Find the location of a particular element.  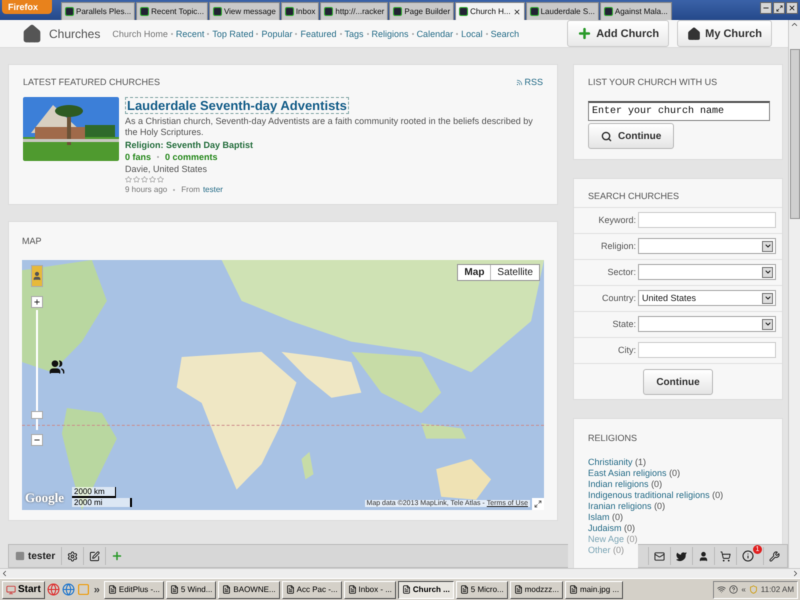

scroll-right-icon is located at coordinates (795, 573).